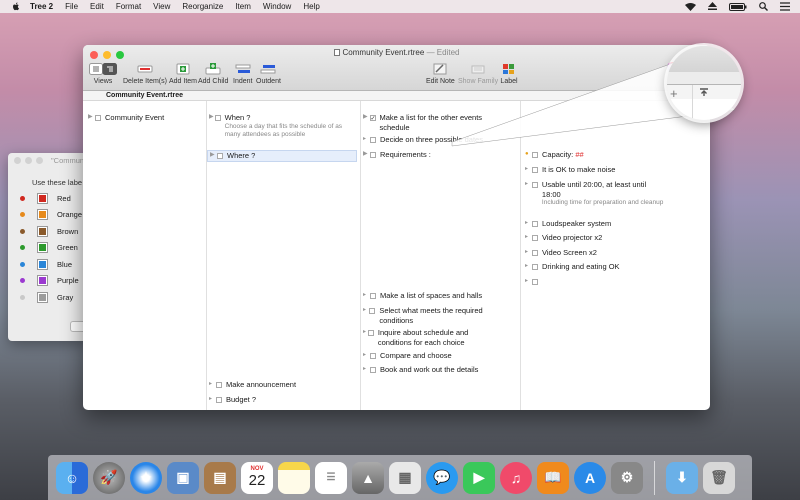 Image resolution: width=800 pixels, height=500 pixels. I want to click on tree-node-where: ▶ Where ?, so click(282, 156).